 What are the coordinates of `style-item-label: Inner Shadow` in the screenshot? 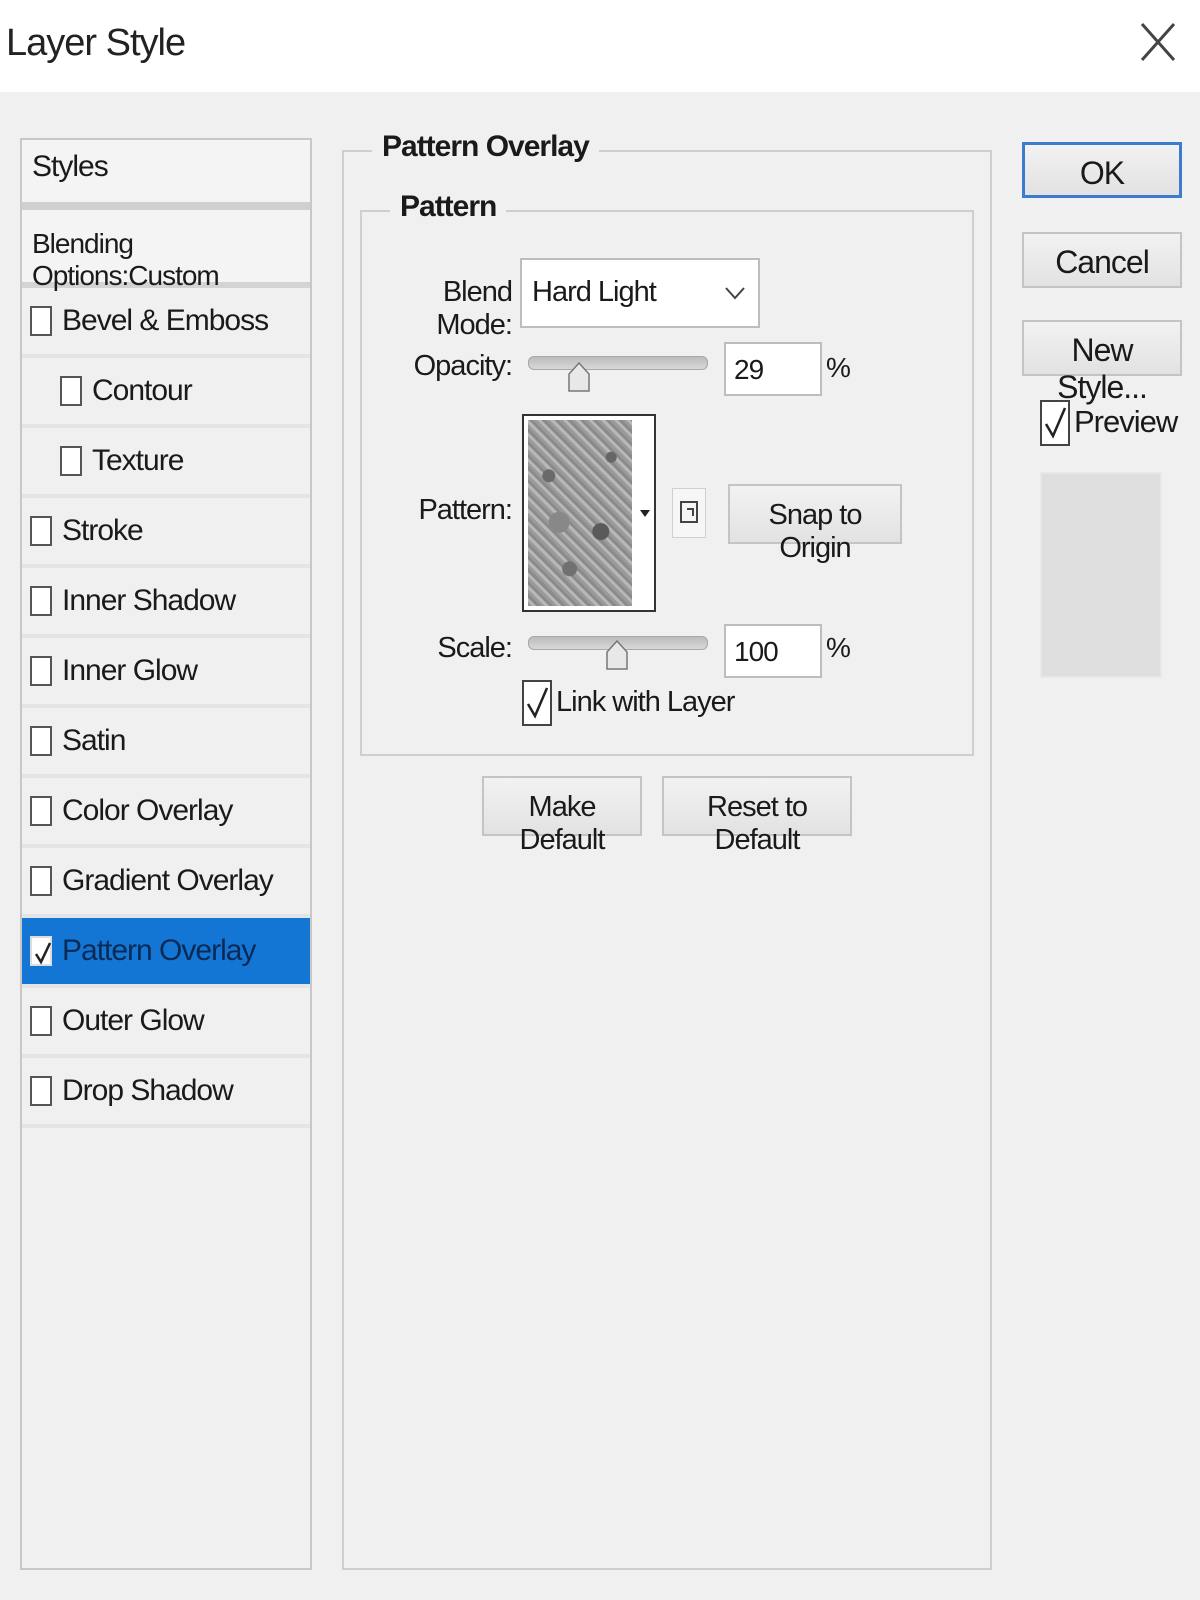 It's located at (149, 600).